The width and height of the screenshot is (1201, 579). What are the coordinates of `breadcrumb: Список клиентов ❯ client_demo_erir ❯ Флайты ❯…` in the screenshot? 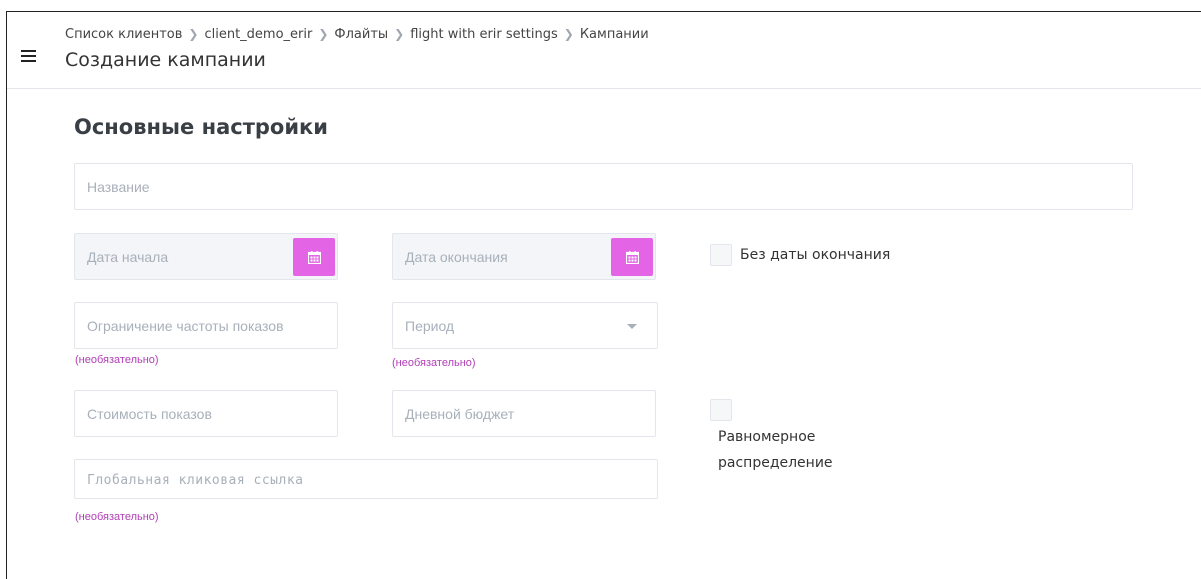 It's located at (357, 34).